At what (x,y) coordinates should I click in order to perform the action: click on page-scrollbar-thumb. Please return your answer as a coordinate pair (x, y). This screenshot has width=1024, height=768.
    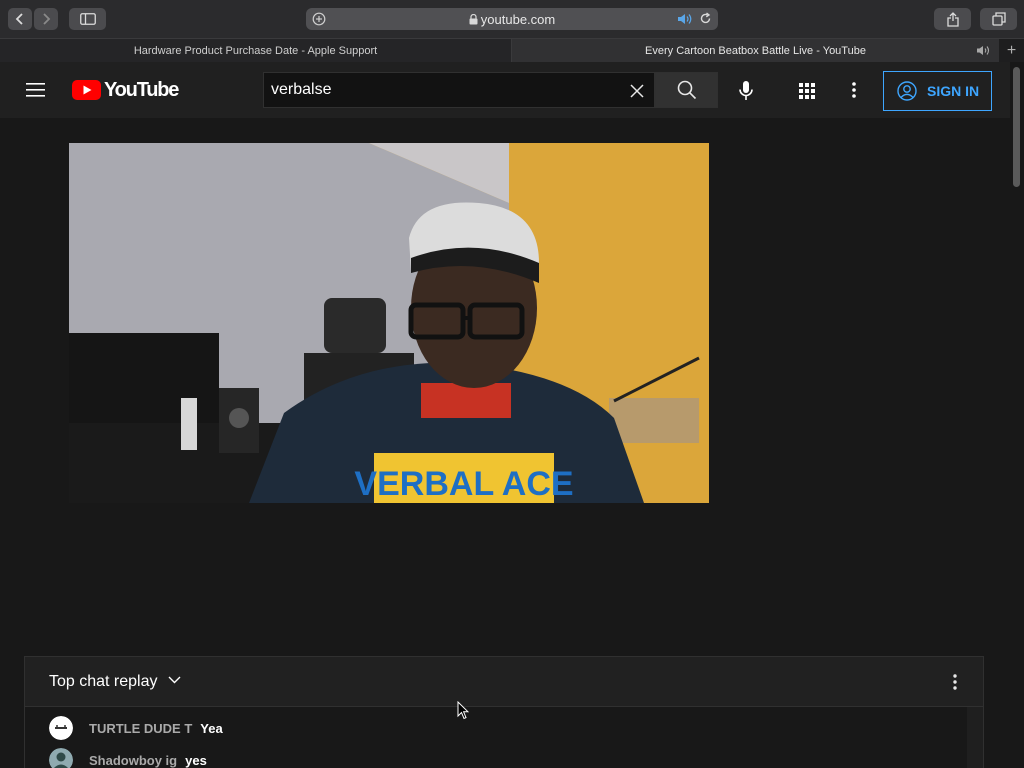
    Looking at the image, I should click on (1016, 127).